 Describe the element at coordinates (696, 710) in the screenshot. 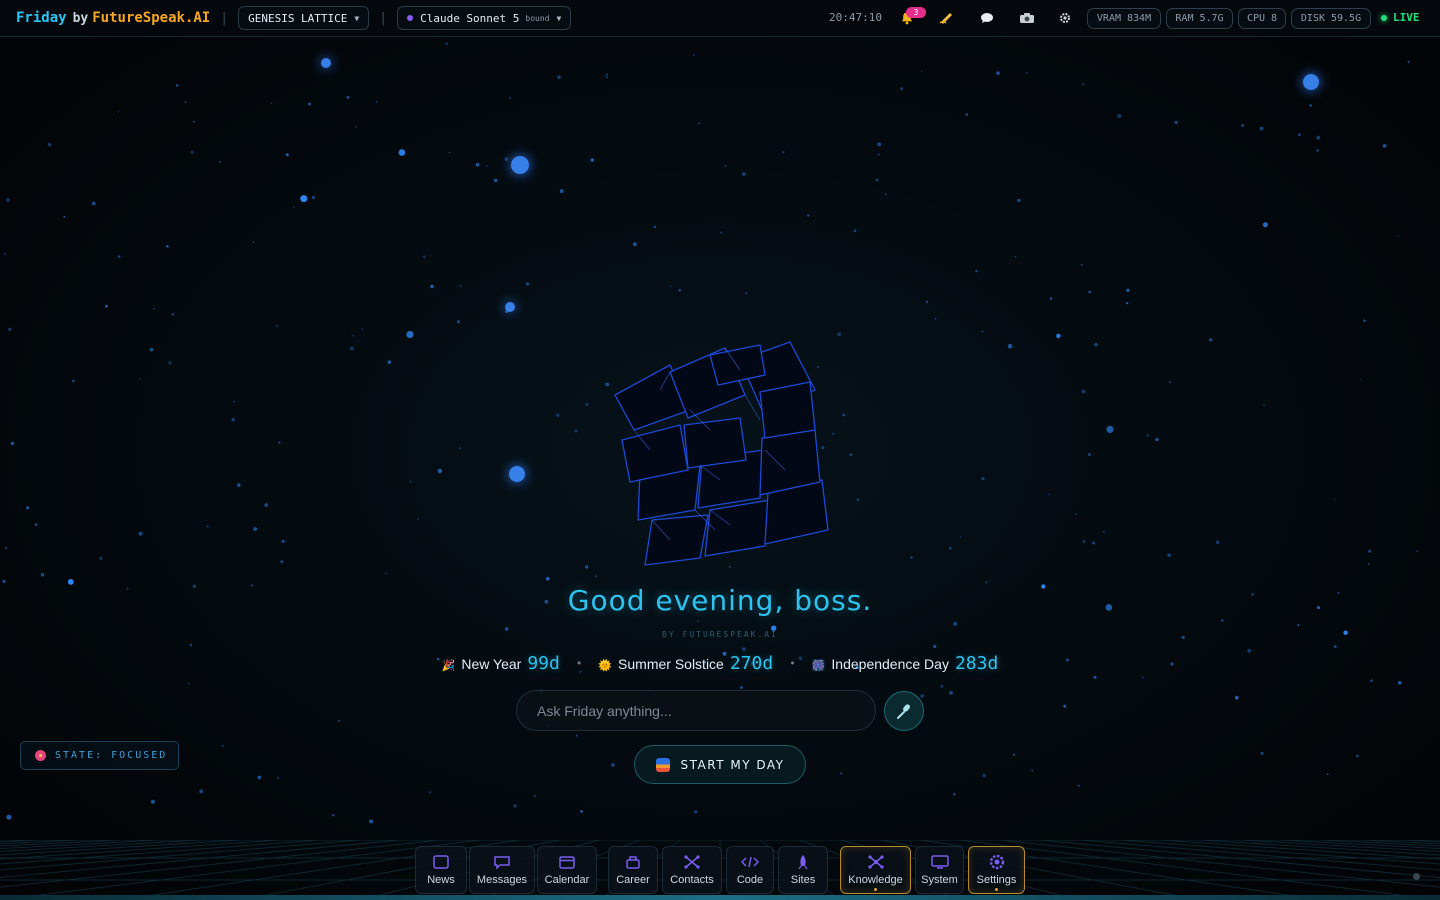

I see `ask-input` at that location.